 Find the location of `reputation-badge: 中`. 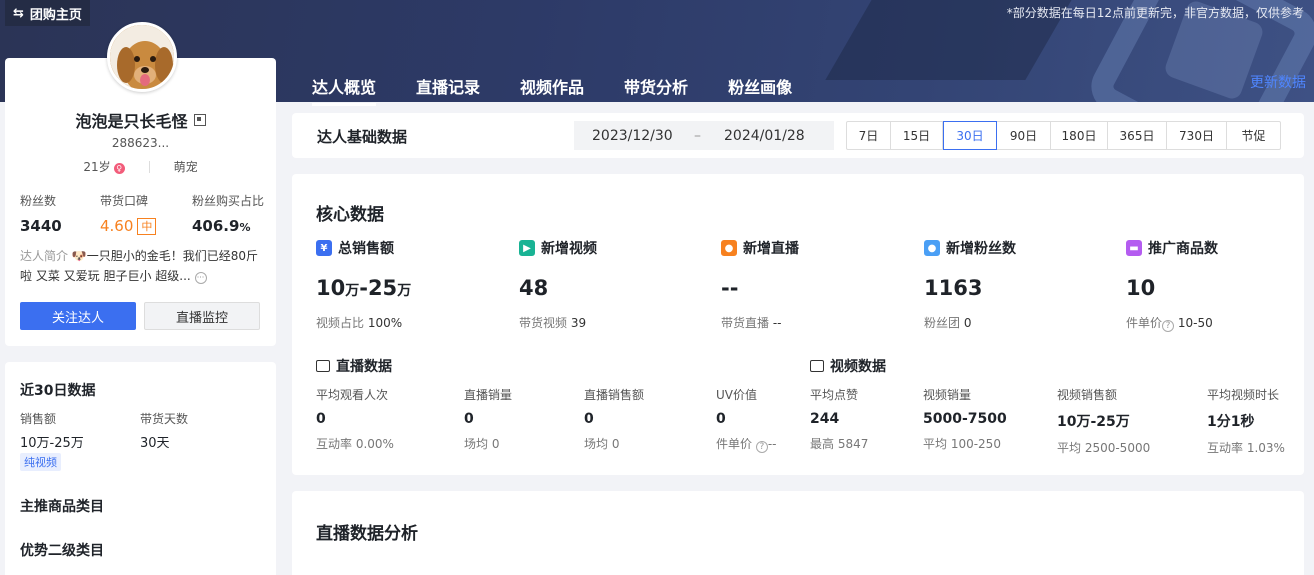

reputation-badge: 中 is located at coordinates (147, 226).